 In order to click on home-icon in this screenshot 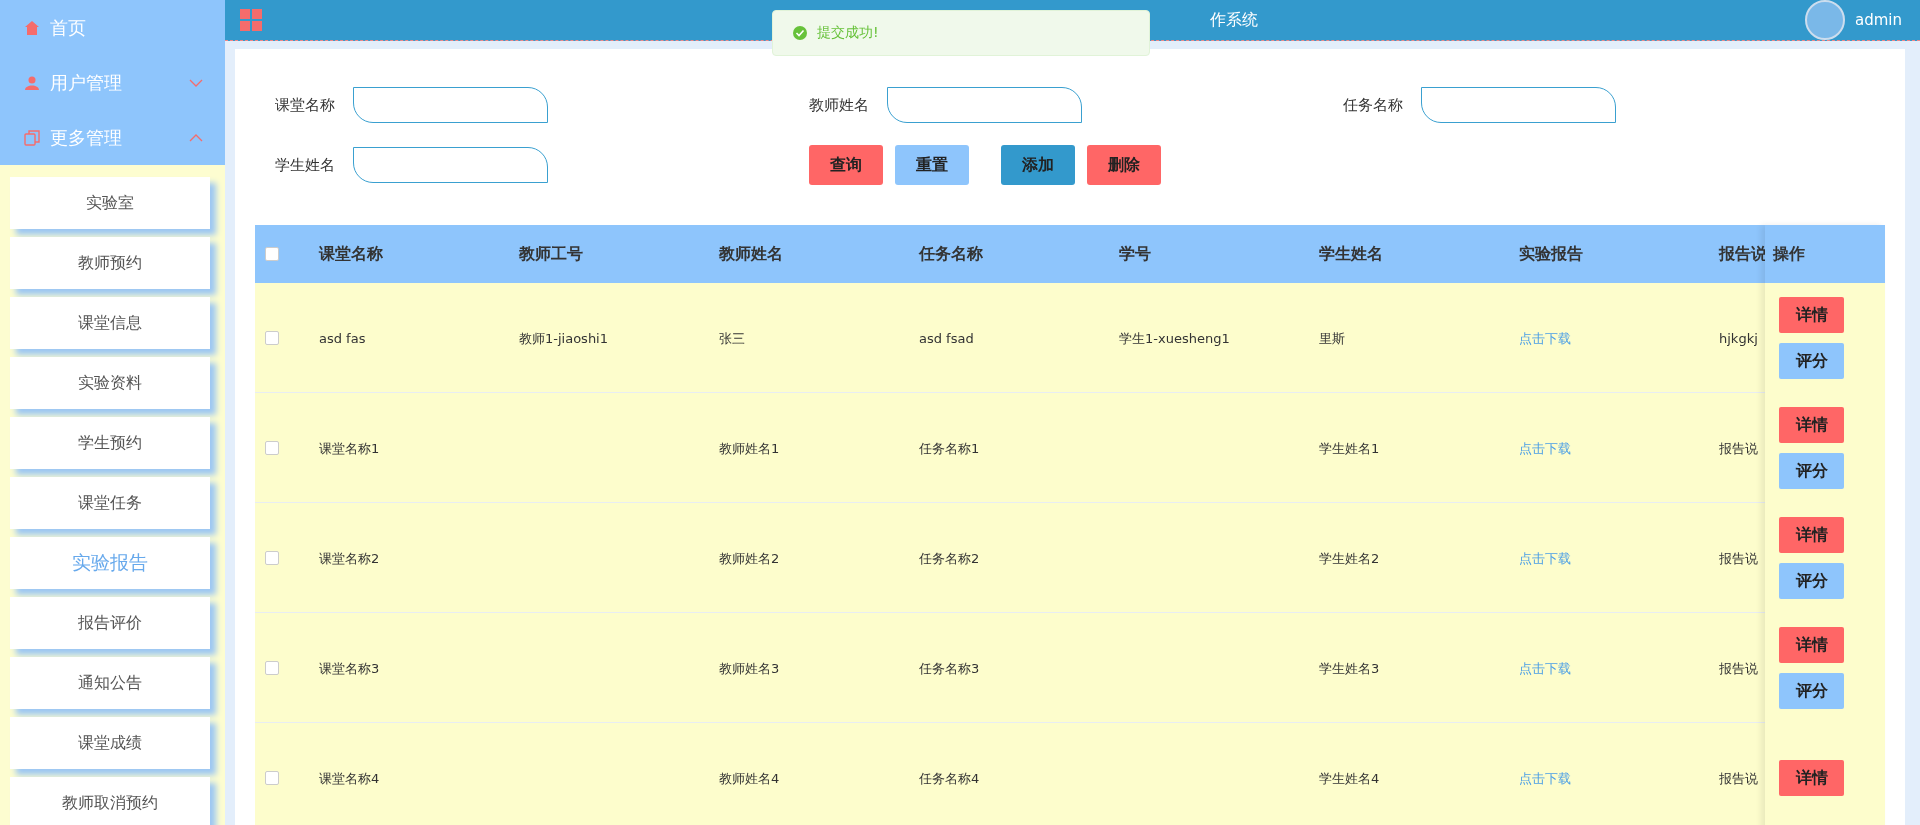, I will do `click(32, 27)`.